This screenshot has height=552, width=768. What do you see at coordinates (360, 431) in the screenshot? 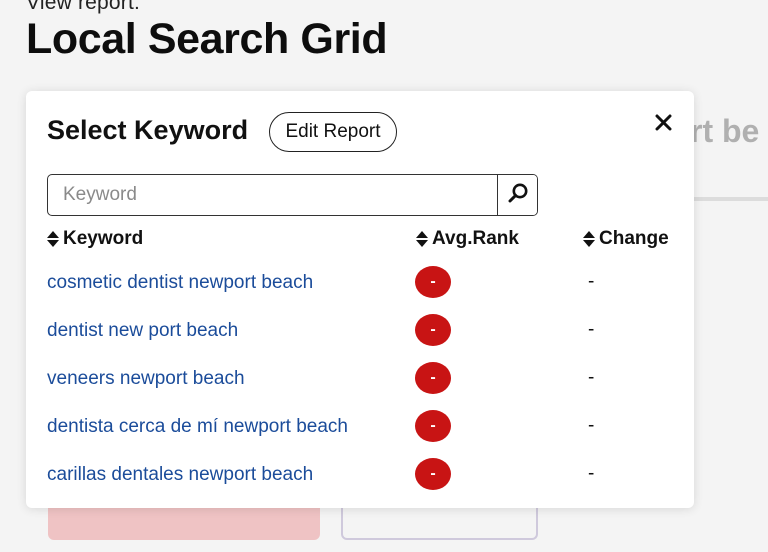
I see `table-row: dentista cerca de mí newport beach - -` at bounding box center [360, 431].